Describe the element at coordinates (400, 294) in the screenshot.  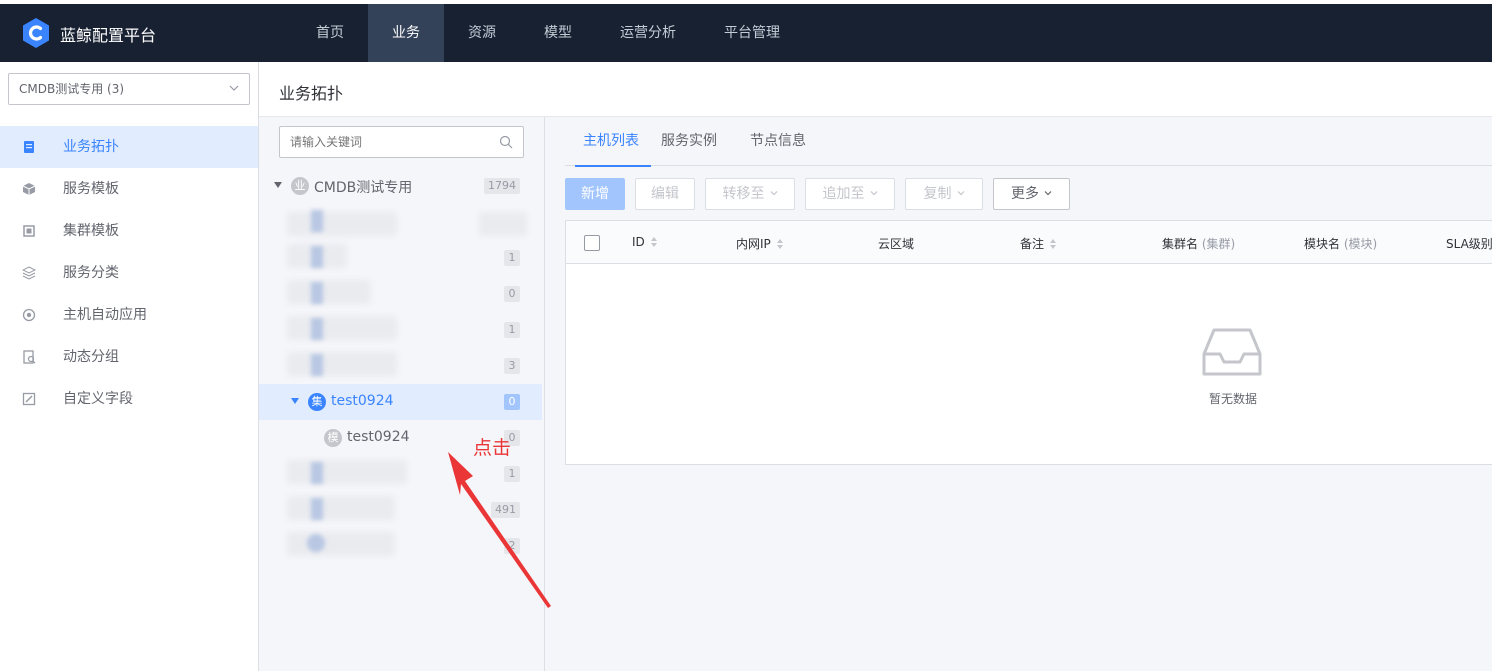
I see `tree-node-redacted: 0` at that location.